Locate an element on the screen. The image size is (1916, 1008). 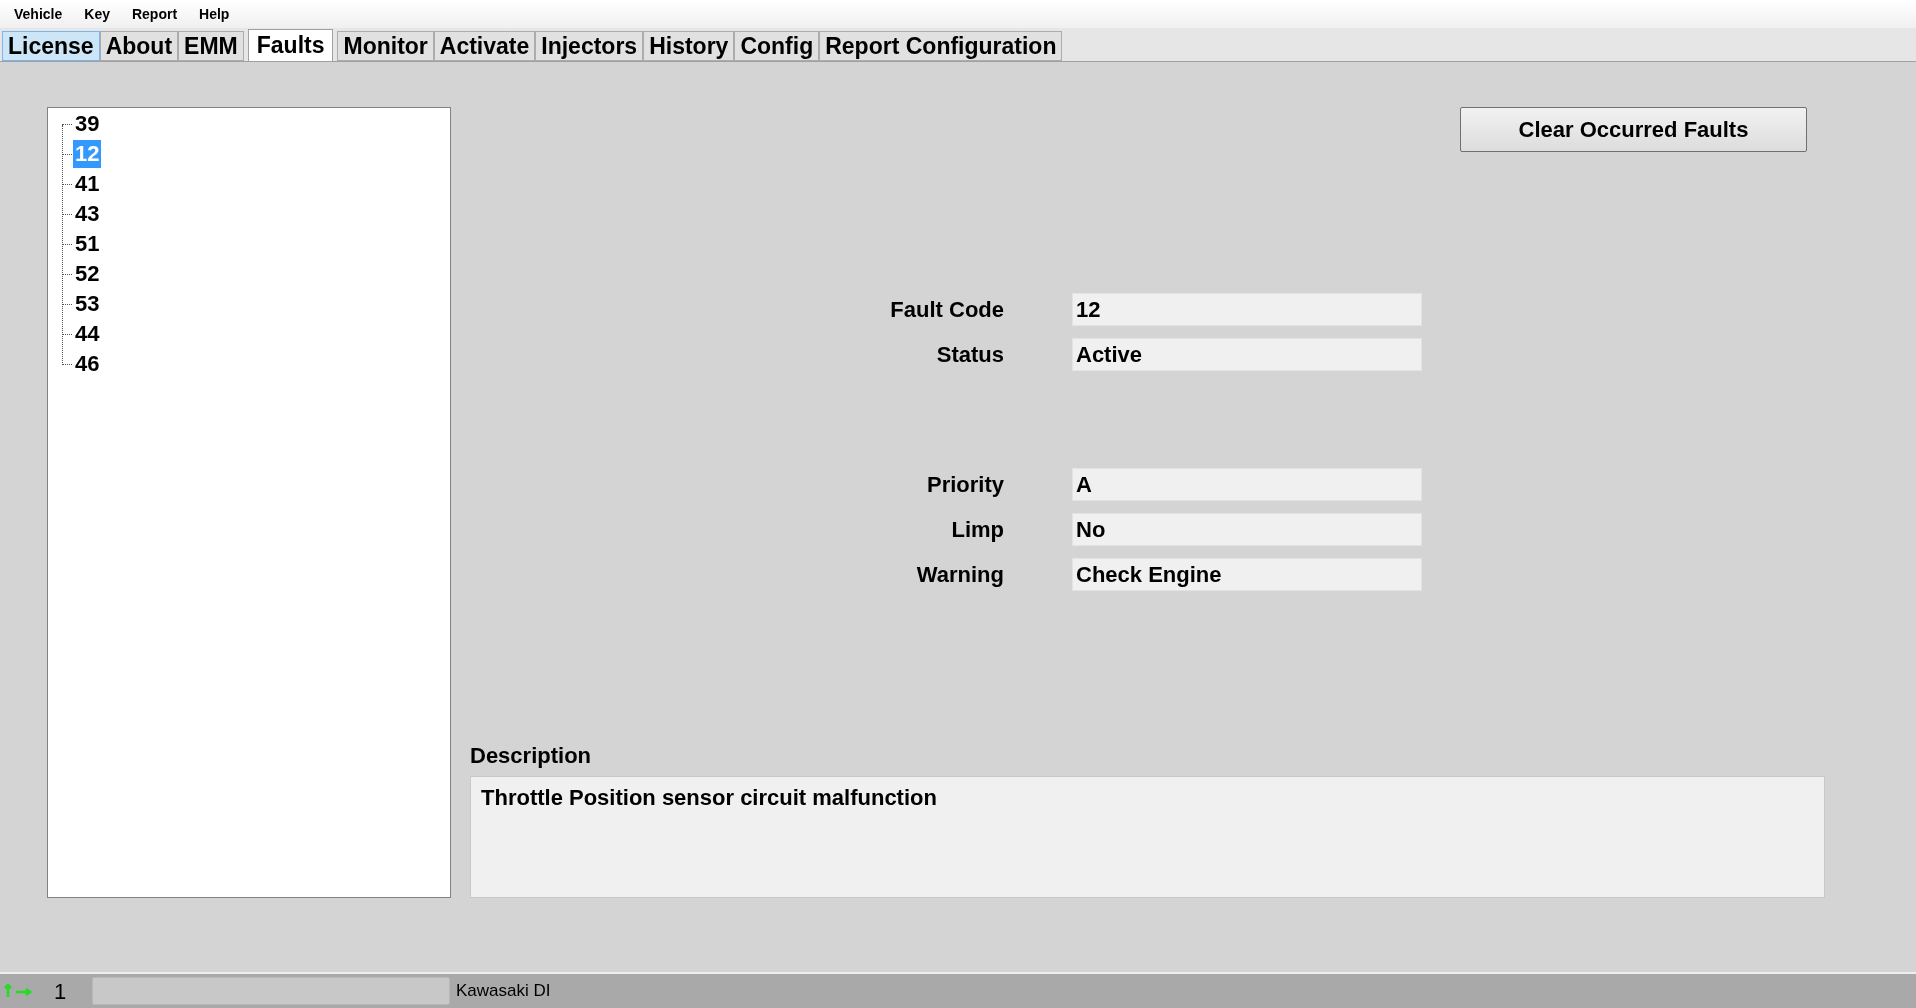
tree-item: 51 is located at coordinates (87, 244).